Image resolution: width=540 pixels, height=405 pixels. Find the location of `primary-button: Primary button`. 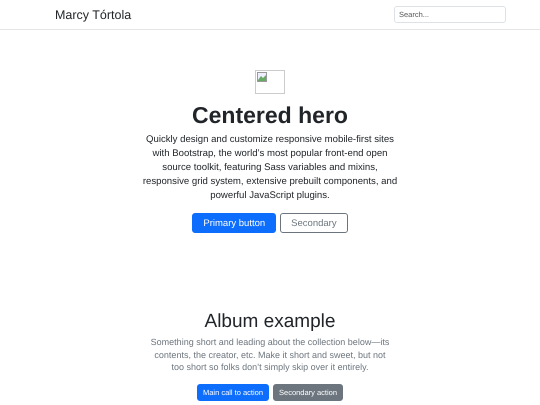

primary-button: Primary button is located at coordinates (234, 223).